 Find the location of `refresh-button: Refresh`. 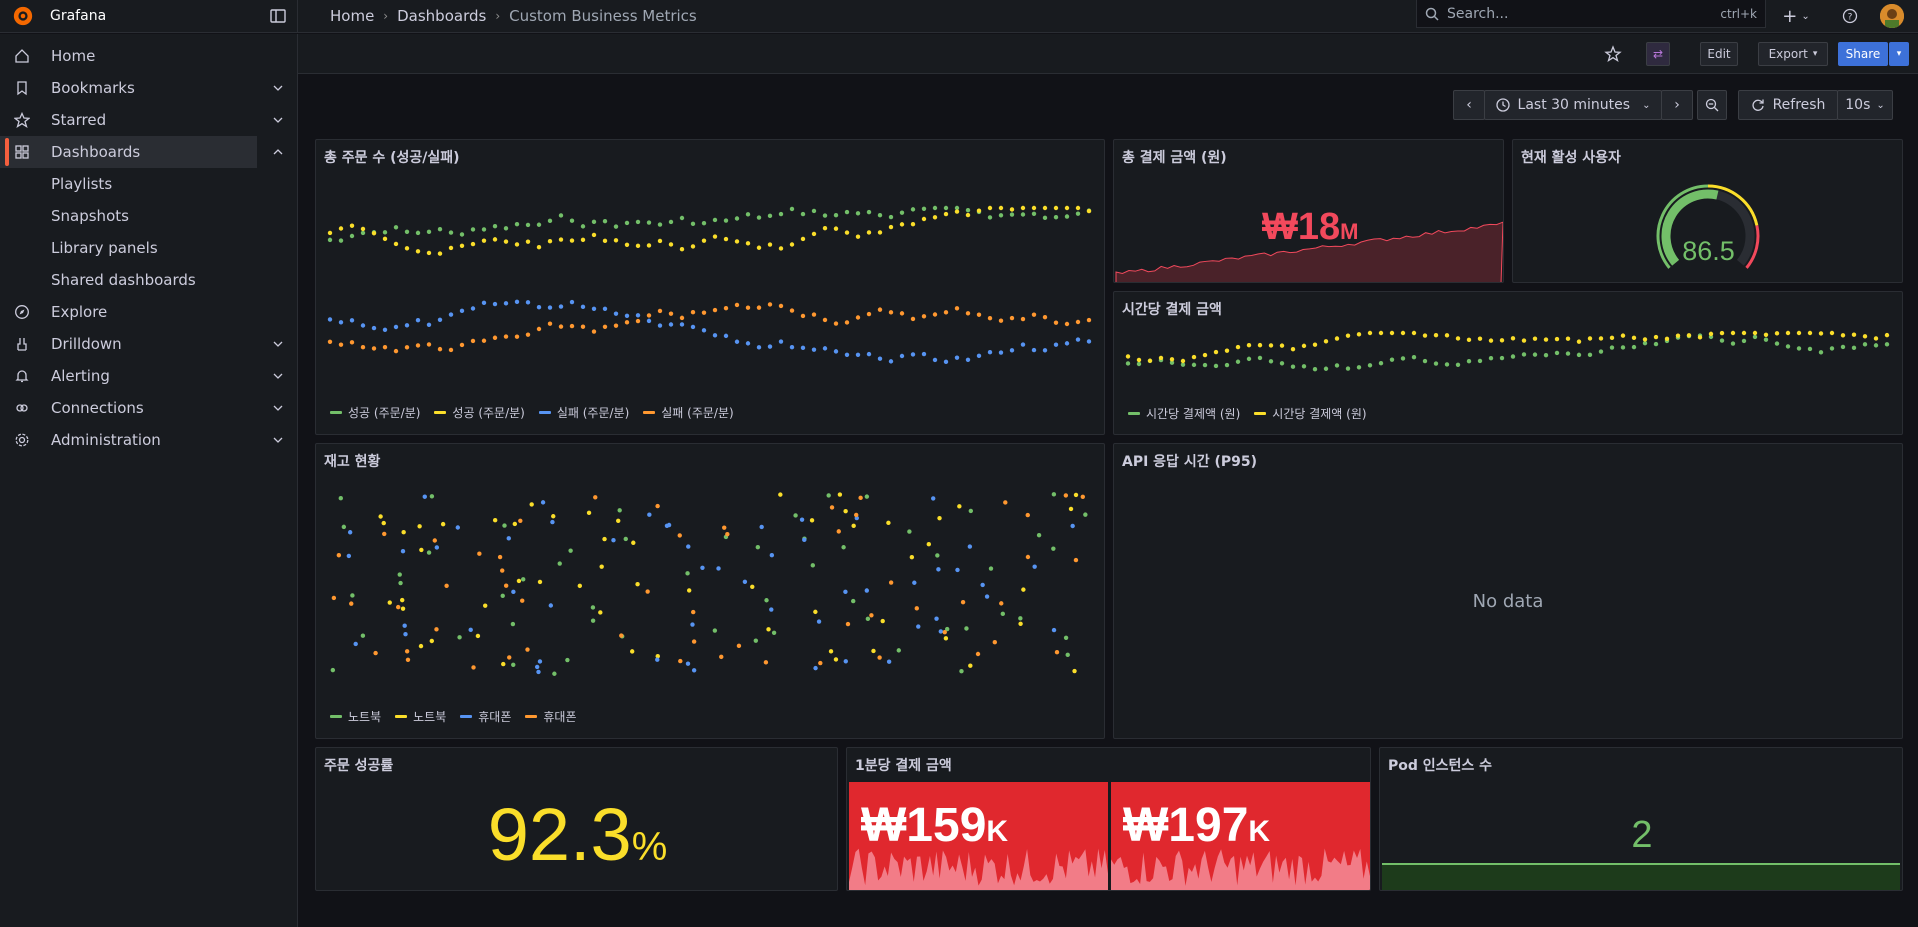

refresh-button: Refresh is located at coordinates (1788, 105).